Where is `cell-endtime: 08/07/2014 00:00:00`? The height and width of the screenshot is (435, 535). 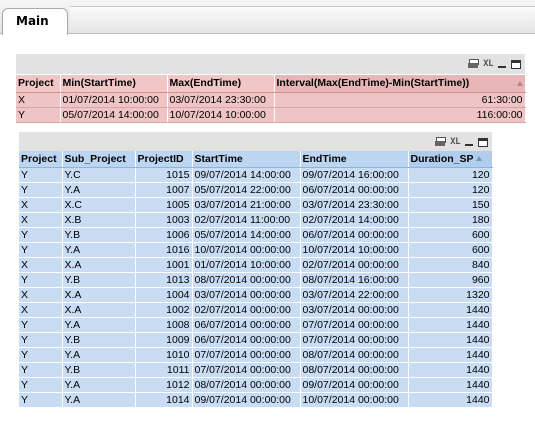 cell-endtime: 08/07/2014 00:00:00 is located at coordinates (354, 370).